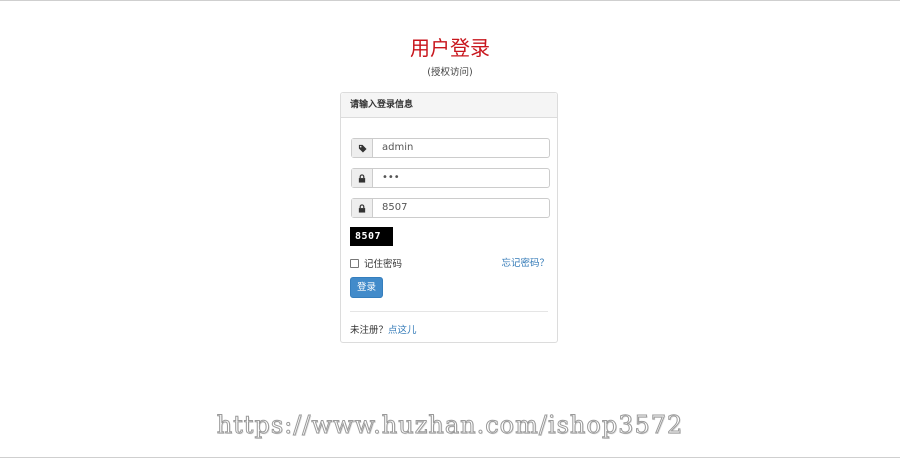 The width and height of the screenshot is (900, 458). I want to click on register-row: 未注册？点这儿, so click(383, 329).